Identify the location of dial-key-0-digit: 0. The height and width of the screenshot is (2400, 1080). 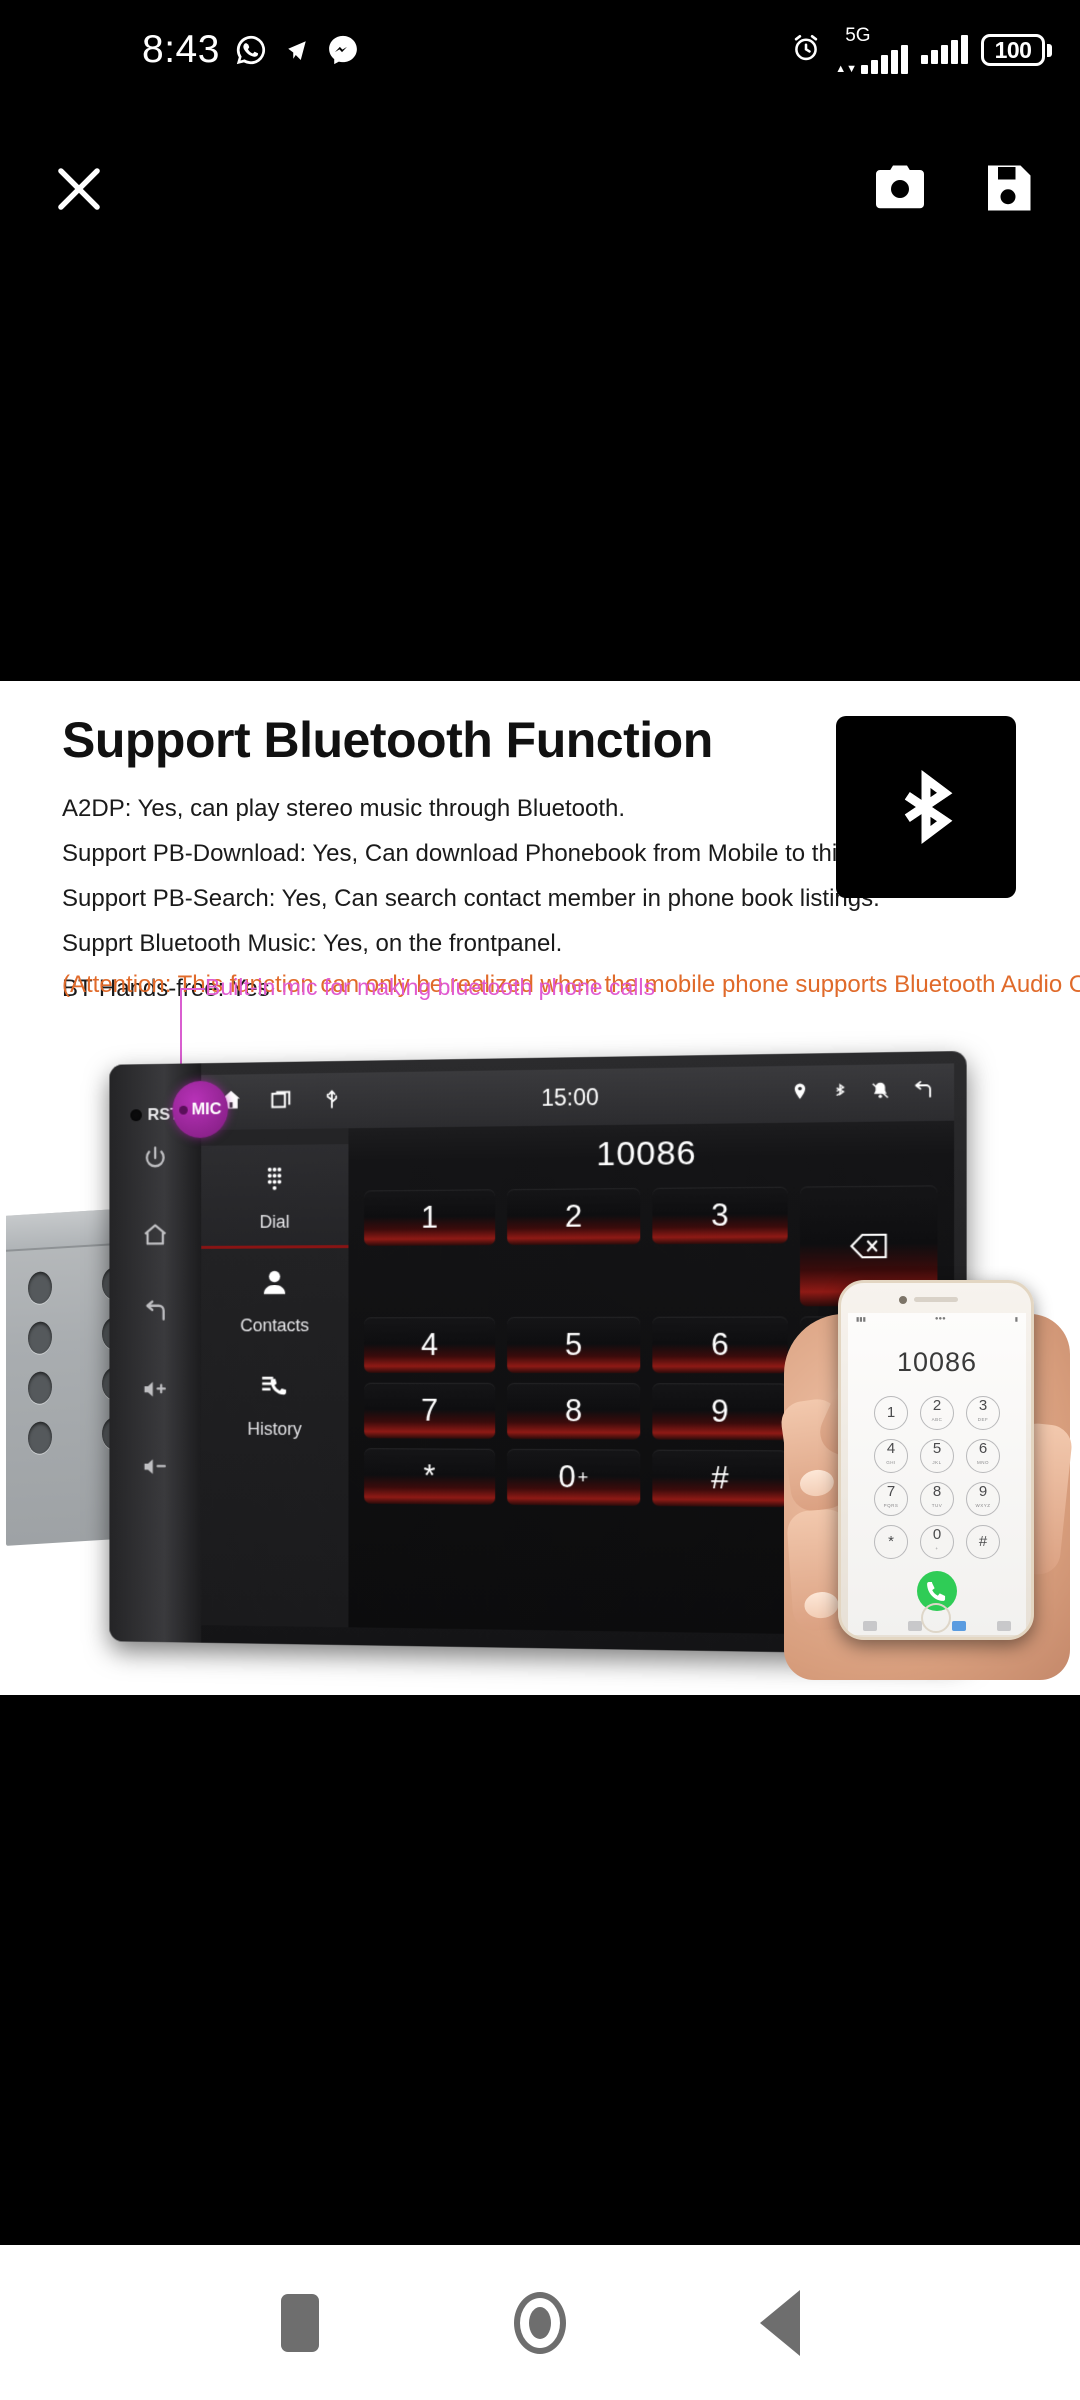
(567, 1477).